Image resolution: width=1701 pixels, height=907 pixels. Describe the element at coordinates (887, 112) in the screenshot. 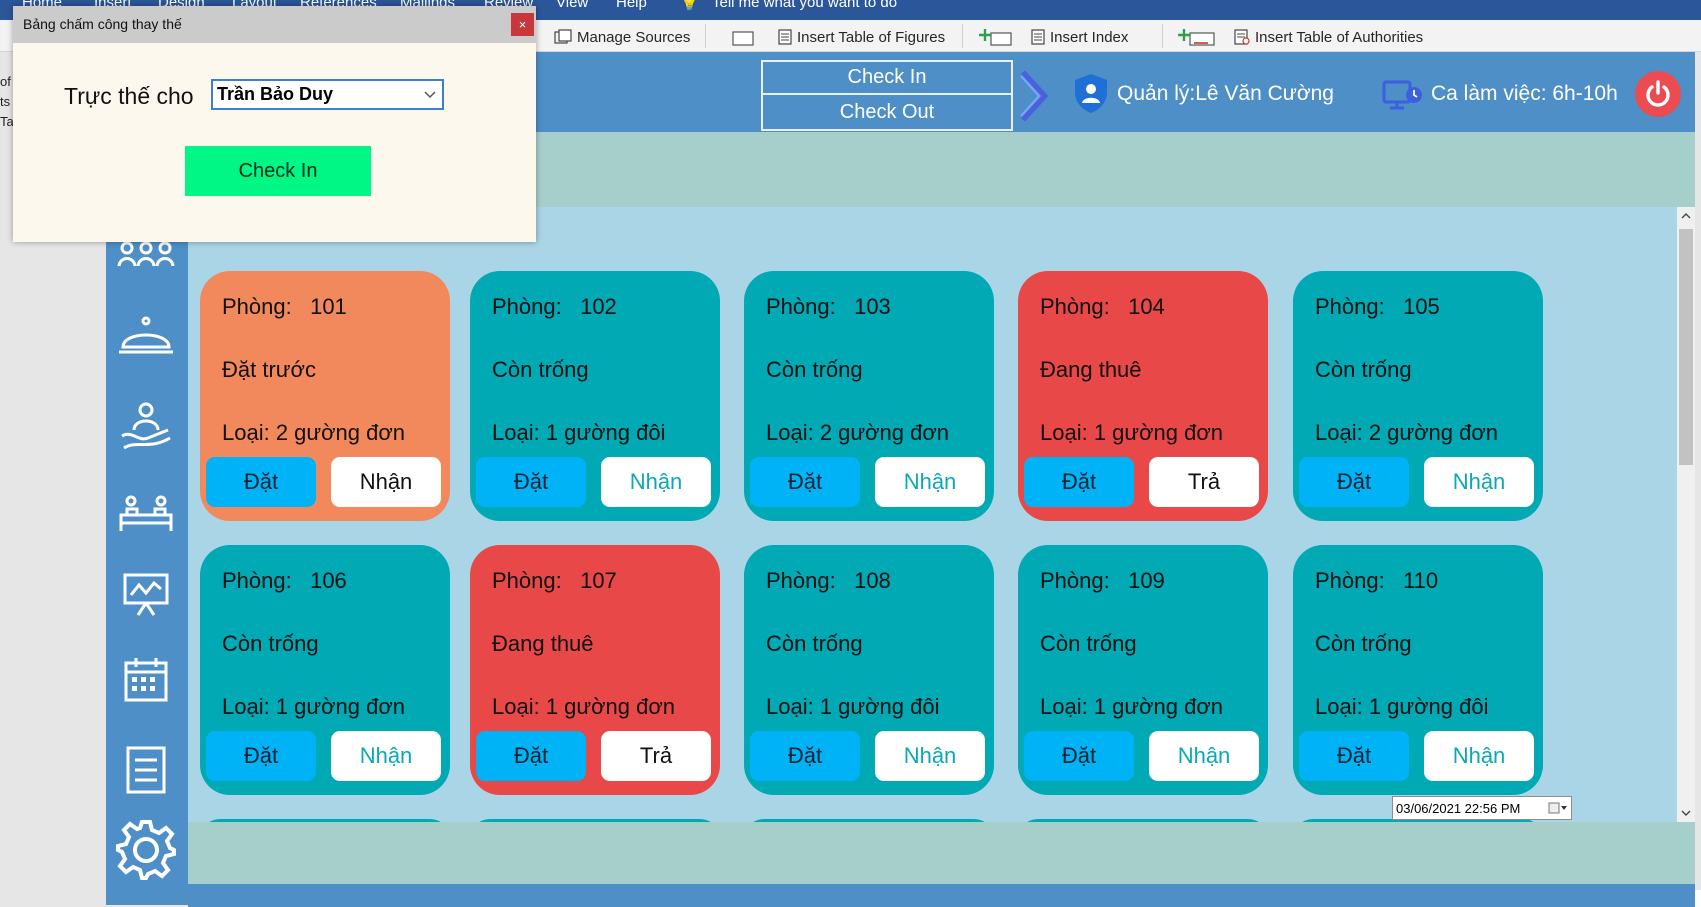

I see `check-out-tab: Check Out` at that location.